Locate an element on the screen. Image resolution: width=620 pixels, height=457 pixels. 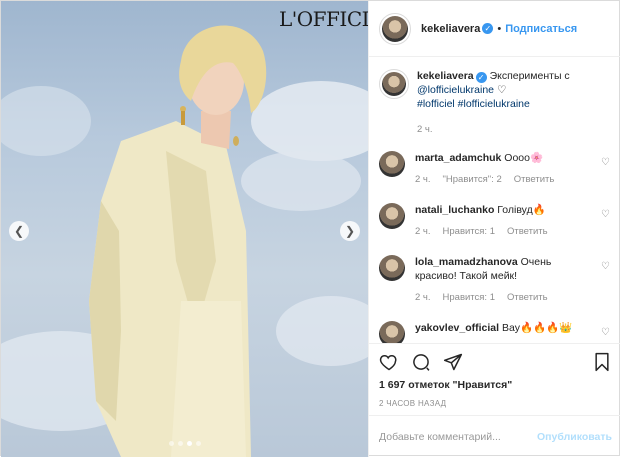
caption-avatar-ring is located at coordinates (394, 84).